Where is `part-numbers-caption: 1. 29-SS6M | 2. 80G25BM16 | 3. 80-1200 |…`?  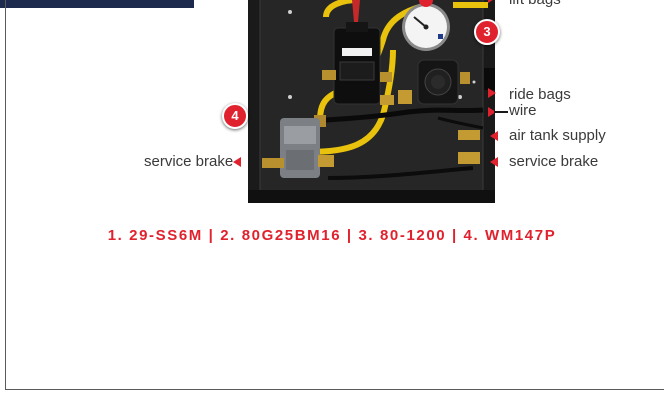
part-numbers-caption: 1. 29-SS6M | 2. 80G25BM16 | 3. 80-1200 |… is located at coordinates (332, 235).